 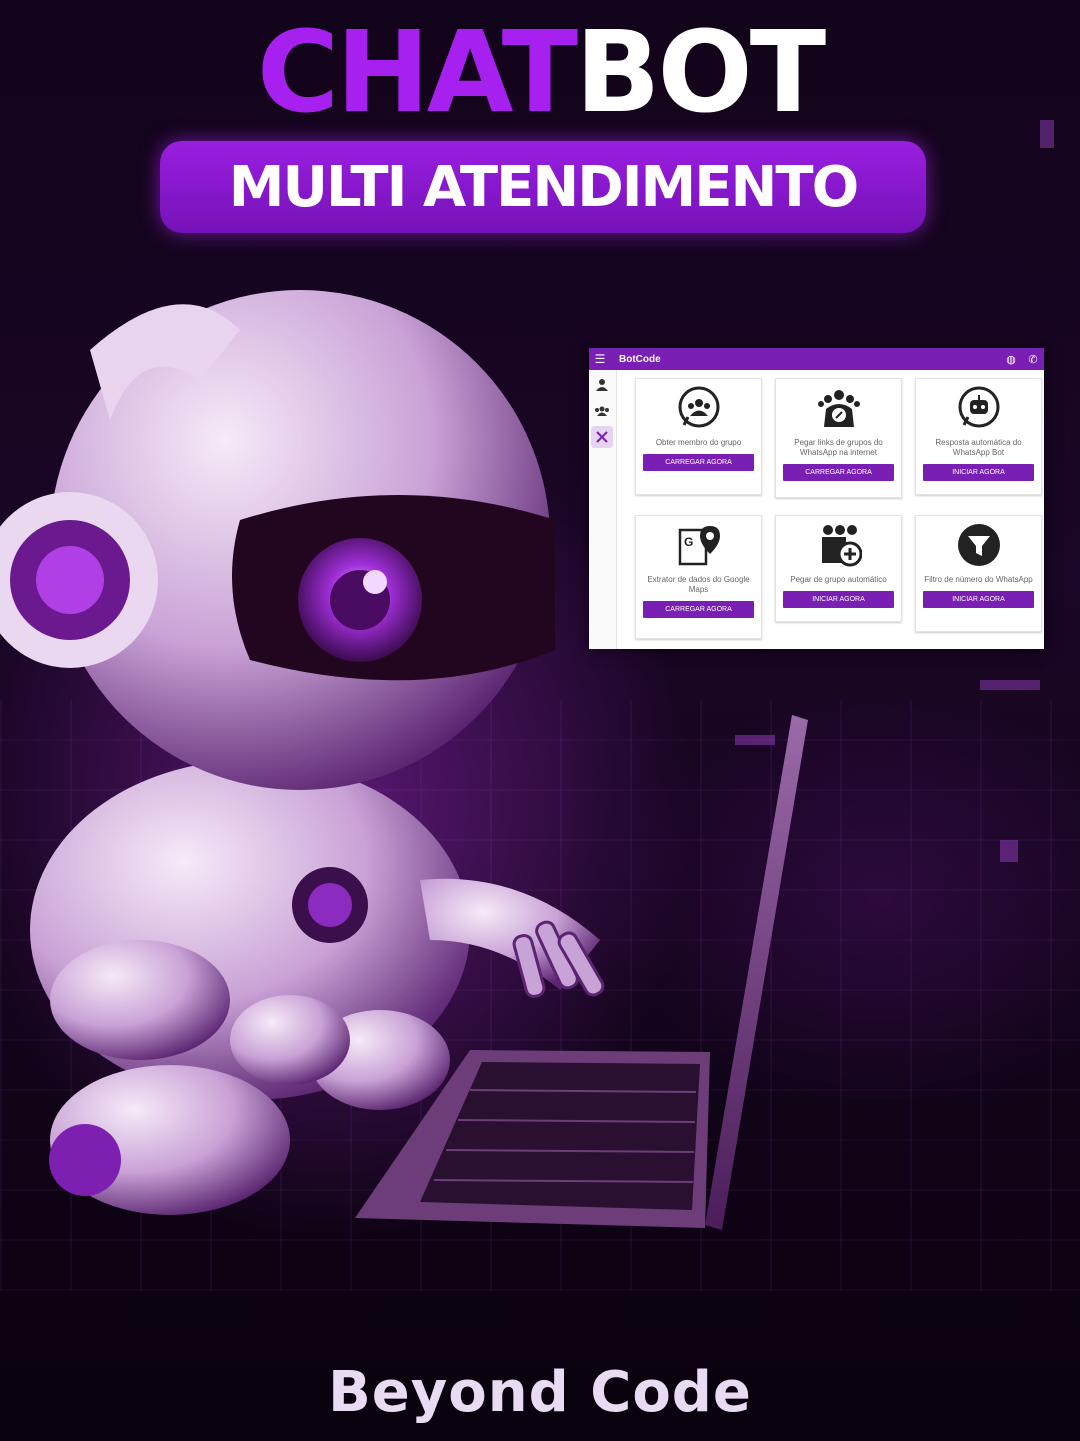 I want to click on group-link-icon, so click(x=838, y=408).